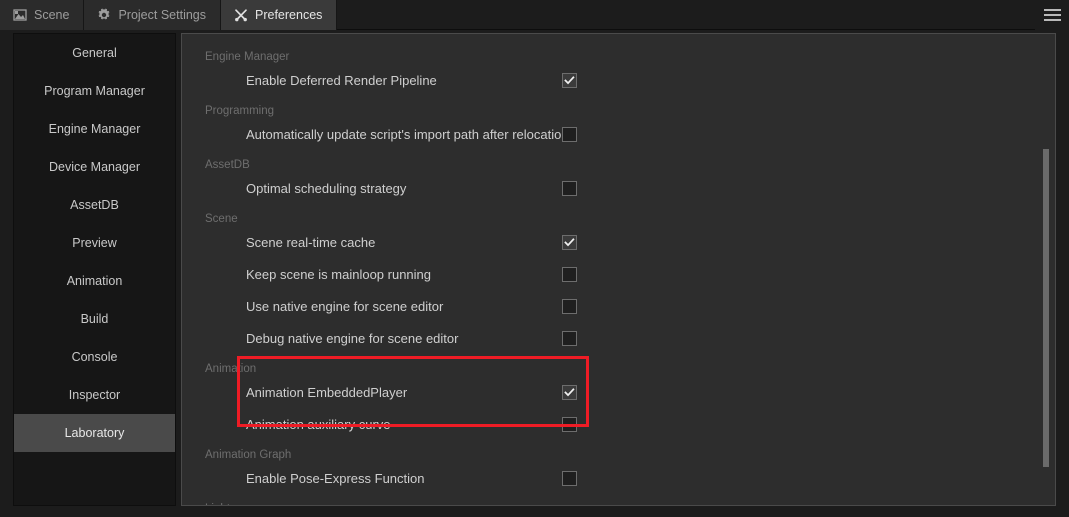 The height and width of the screenshot is (517, 1069). I want to click on option-row: Enable Deferred Render Pipeline, so click(618, 80).